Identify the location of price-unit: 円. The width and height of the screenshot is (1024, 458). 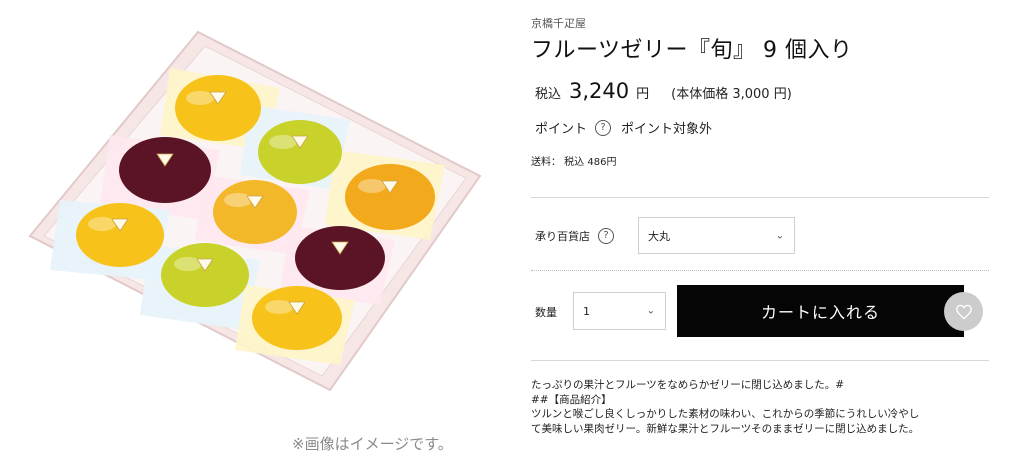
(643, 94).